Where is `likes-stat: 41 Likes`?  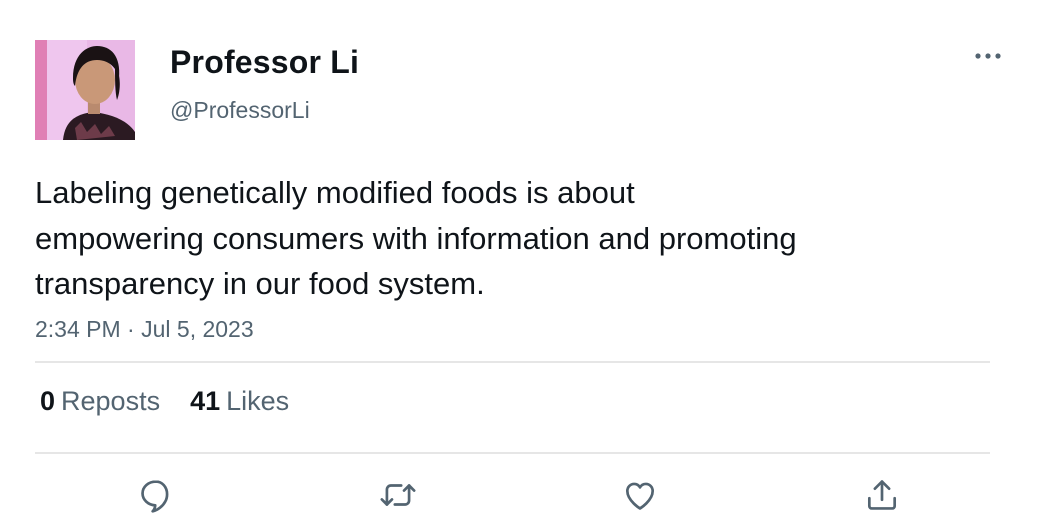
likes-stat: 41 Likes is located at coordinates (239, 401).